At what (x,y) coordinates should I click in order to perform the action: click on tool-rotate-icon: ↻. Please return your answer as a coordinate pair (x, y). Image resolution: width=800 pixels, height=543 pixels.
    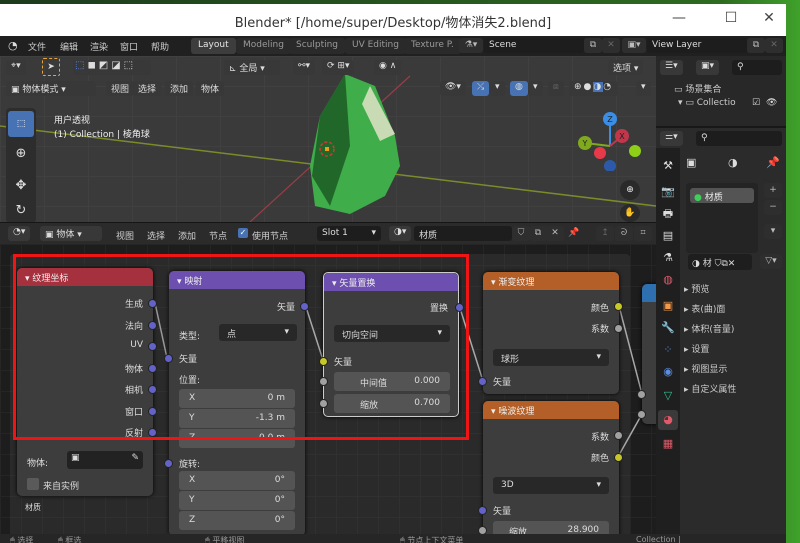
    Looking at the image, I should click on (21, 211).